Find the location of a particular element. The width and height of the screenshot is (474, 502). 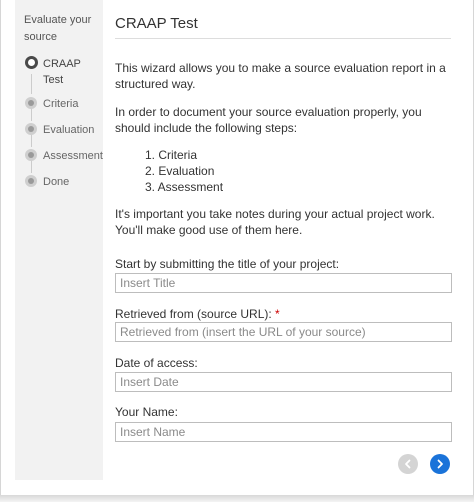

step-label: Criteria is located at coordinates (61, 104).